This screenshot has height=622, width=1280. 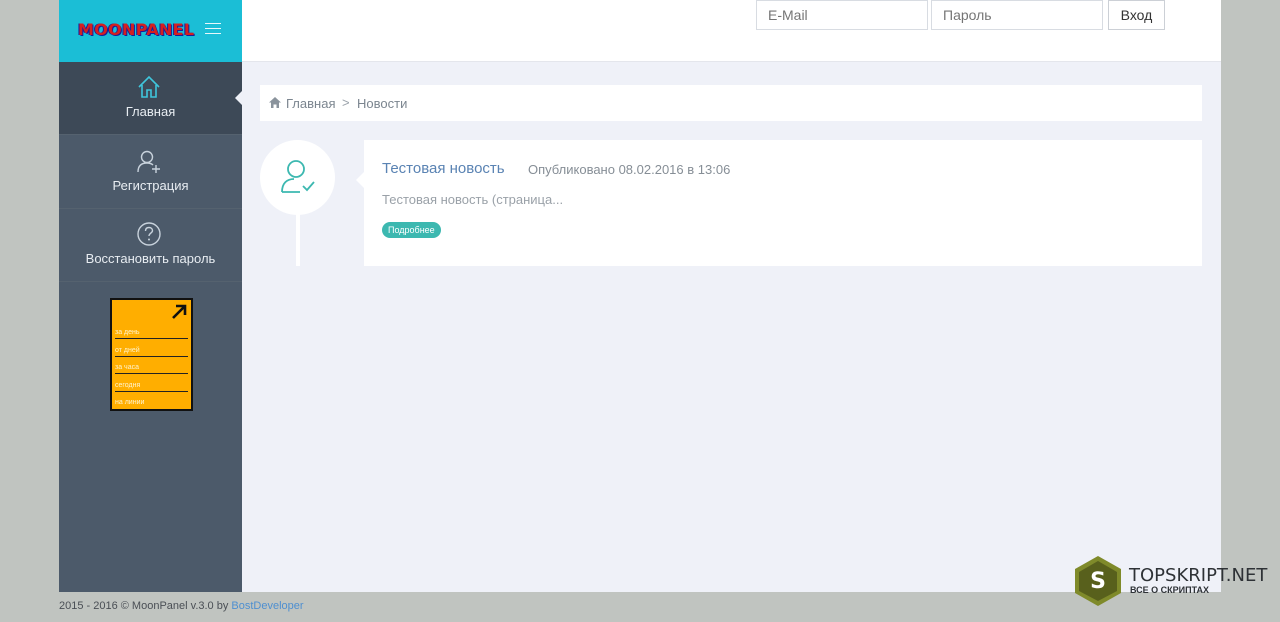 I want to click on watermark: S TOPSKRIPT.NET ВСЕ О СКРИПТАХ, so click(x=1175, y=581).